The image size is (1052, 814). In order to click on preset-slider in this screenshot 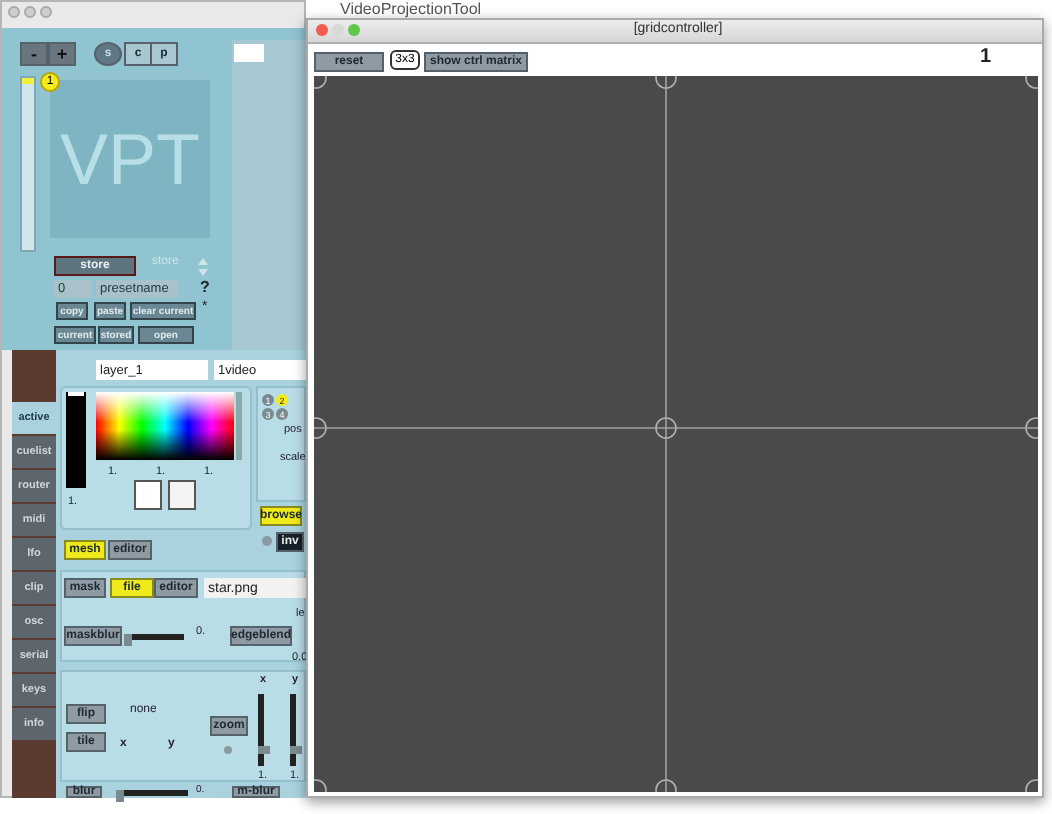, I will do `click(28, 164)`.